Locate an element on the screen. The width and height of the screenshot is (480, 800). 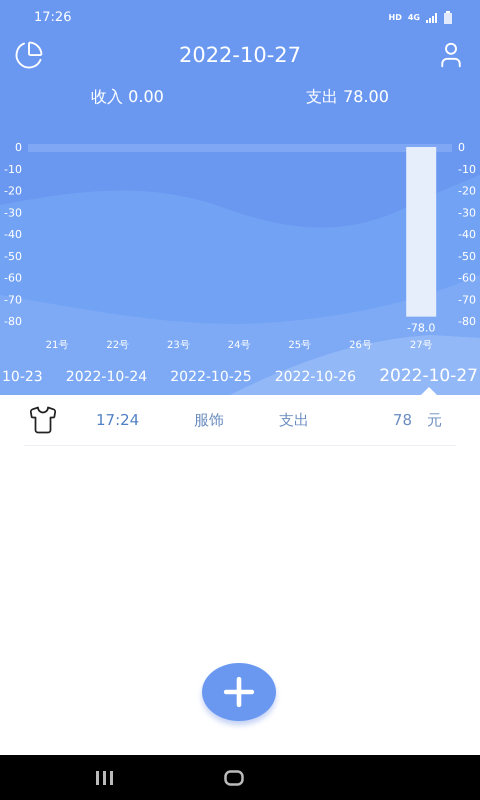
axis-label: 24号 is located at coordinates (239, 345).